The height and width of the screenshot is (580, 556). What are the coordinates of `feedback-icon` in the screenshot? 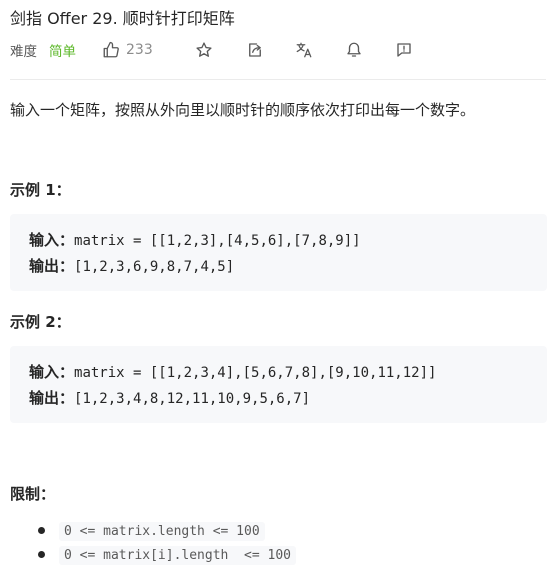 It's located at (404, 50).